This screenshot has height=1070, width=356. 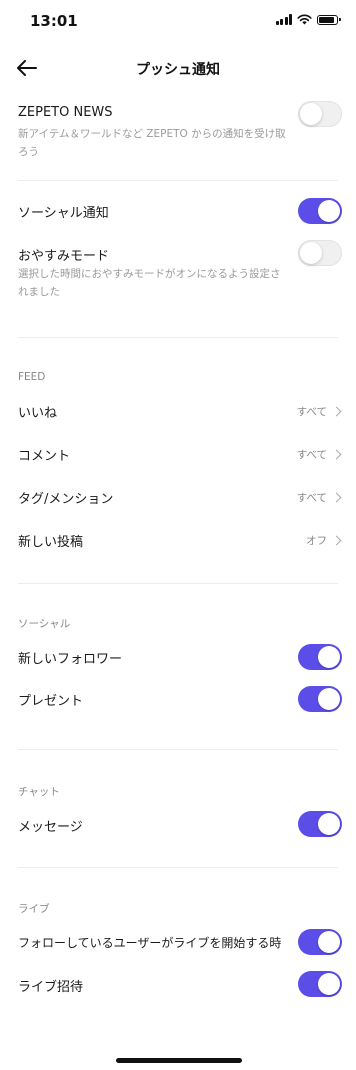 I want to click on message-label: メッセージ, so click(x=50, y=827).